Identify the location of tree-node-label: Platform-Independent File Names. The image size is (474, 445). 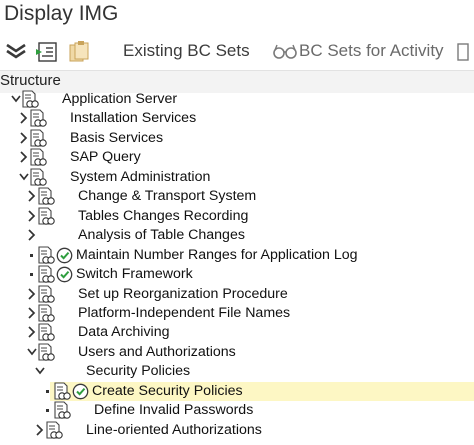
(184, 312).